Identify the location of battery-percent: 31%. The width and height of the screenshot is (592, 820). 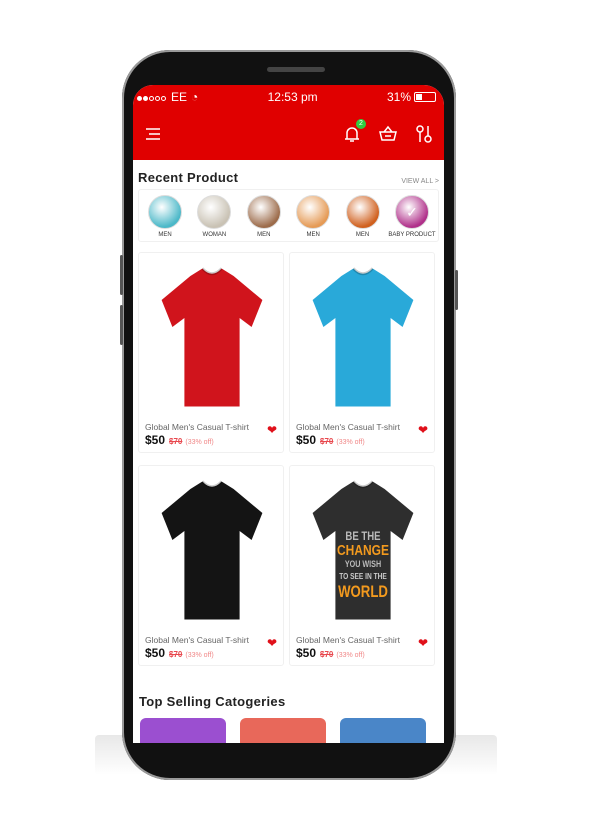
(398, 96).